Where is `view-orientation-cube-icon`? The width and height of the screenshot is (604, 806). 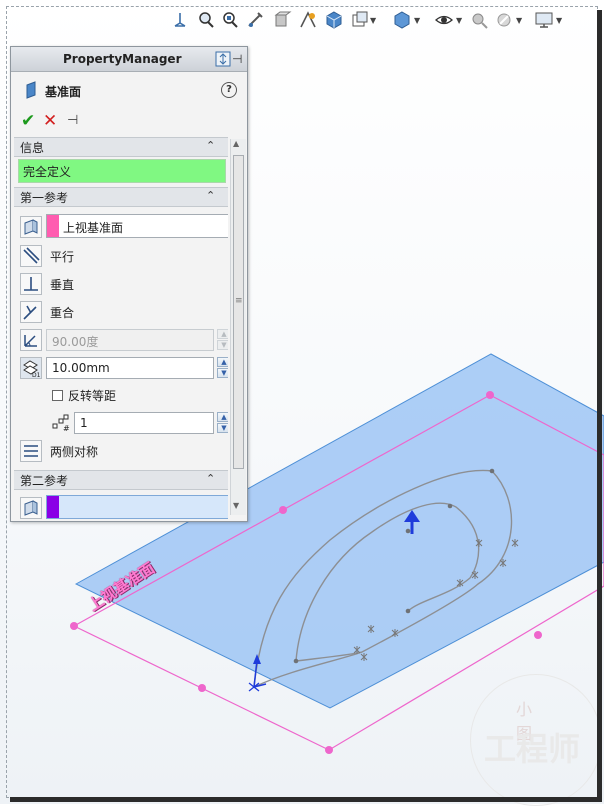
view-orientation-cube-icon is located at coordinates (334, 20).